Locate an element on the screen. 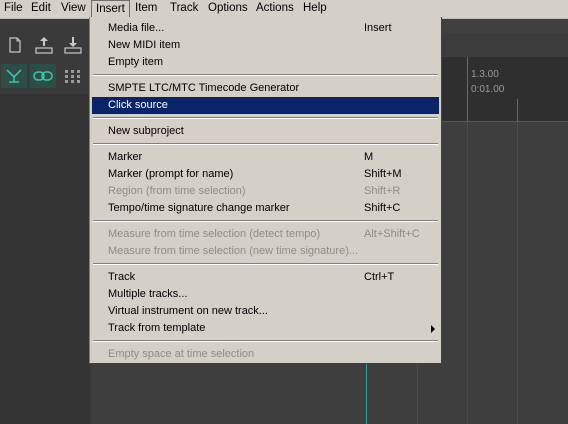 This screenshot has width=568, height=424. ruler-measure-label: 1.3.00 is located at coordinates (485, 74).